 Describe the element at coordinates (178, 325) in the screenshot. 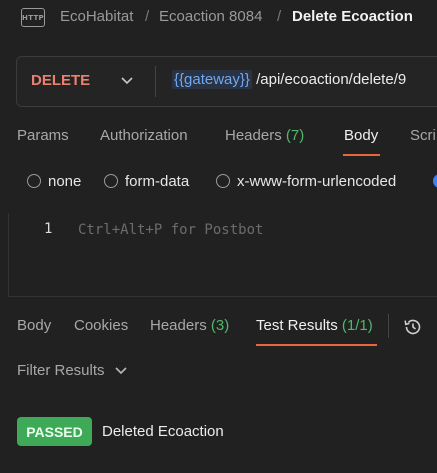

I see `response-headers-label: Headers` at that location.